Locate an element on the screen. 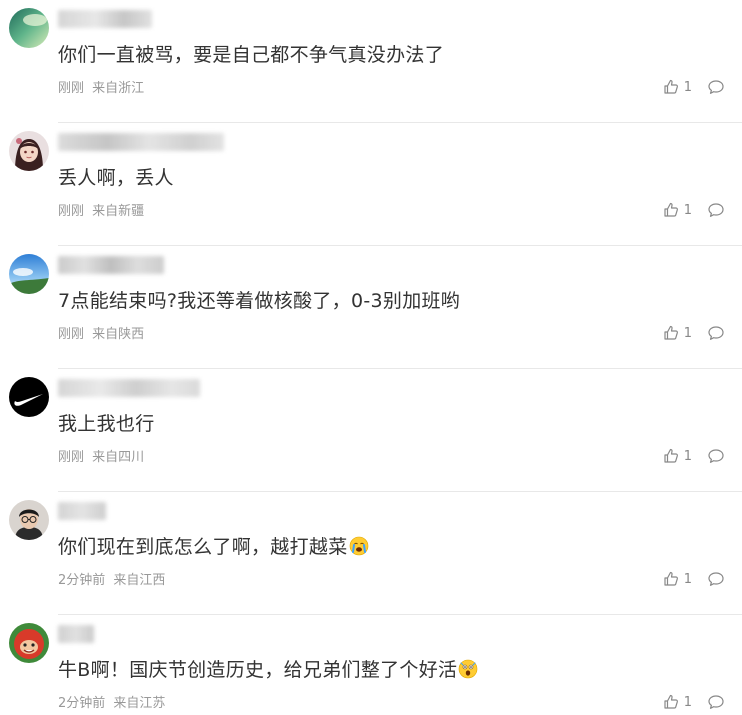 Image resolution: width=742 pixels, height=715 pixels. comment-text: 你们一直被骂，要是自己都不争气真没办法了 is located at coordinates (251, 55).